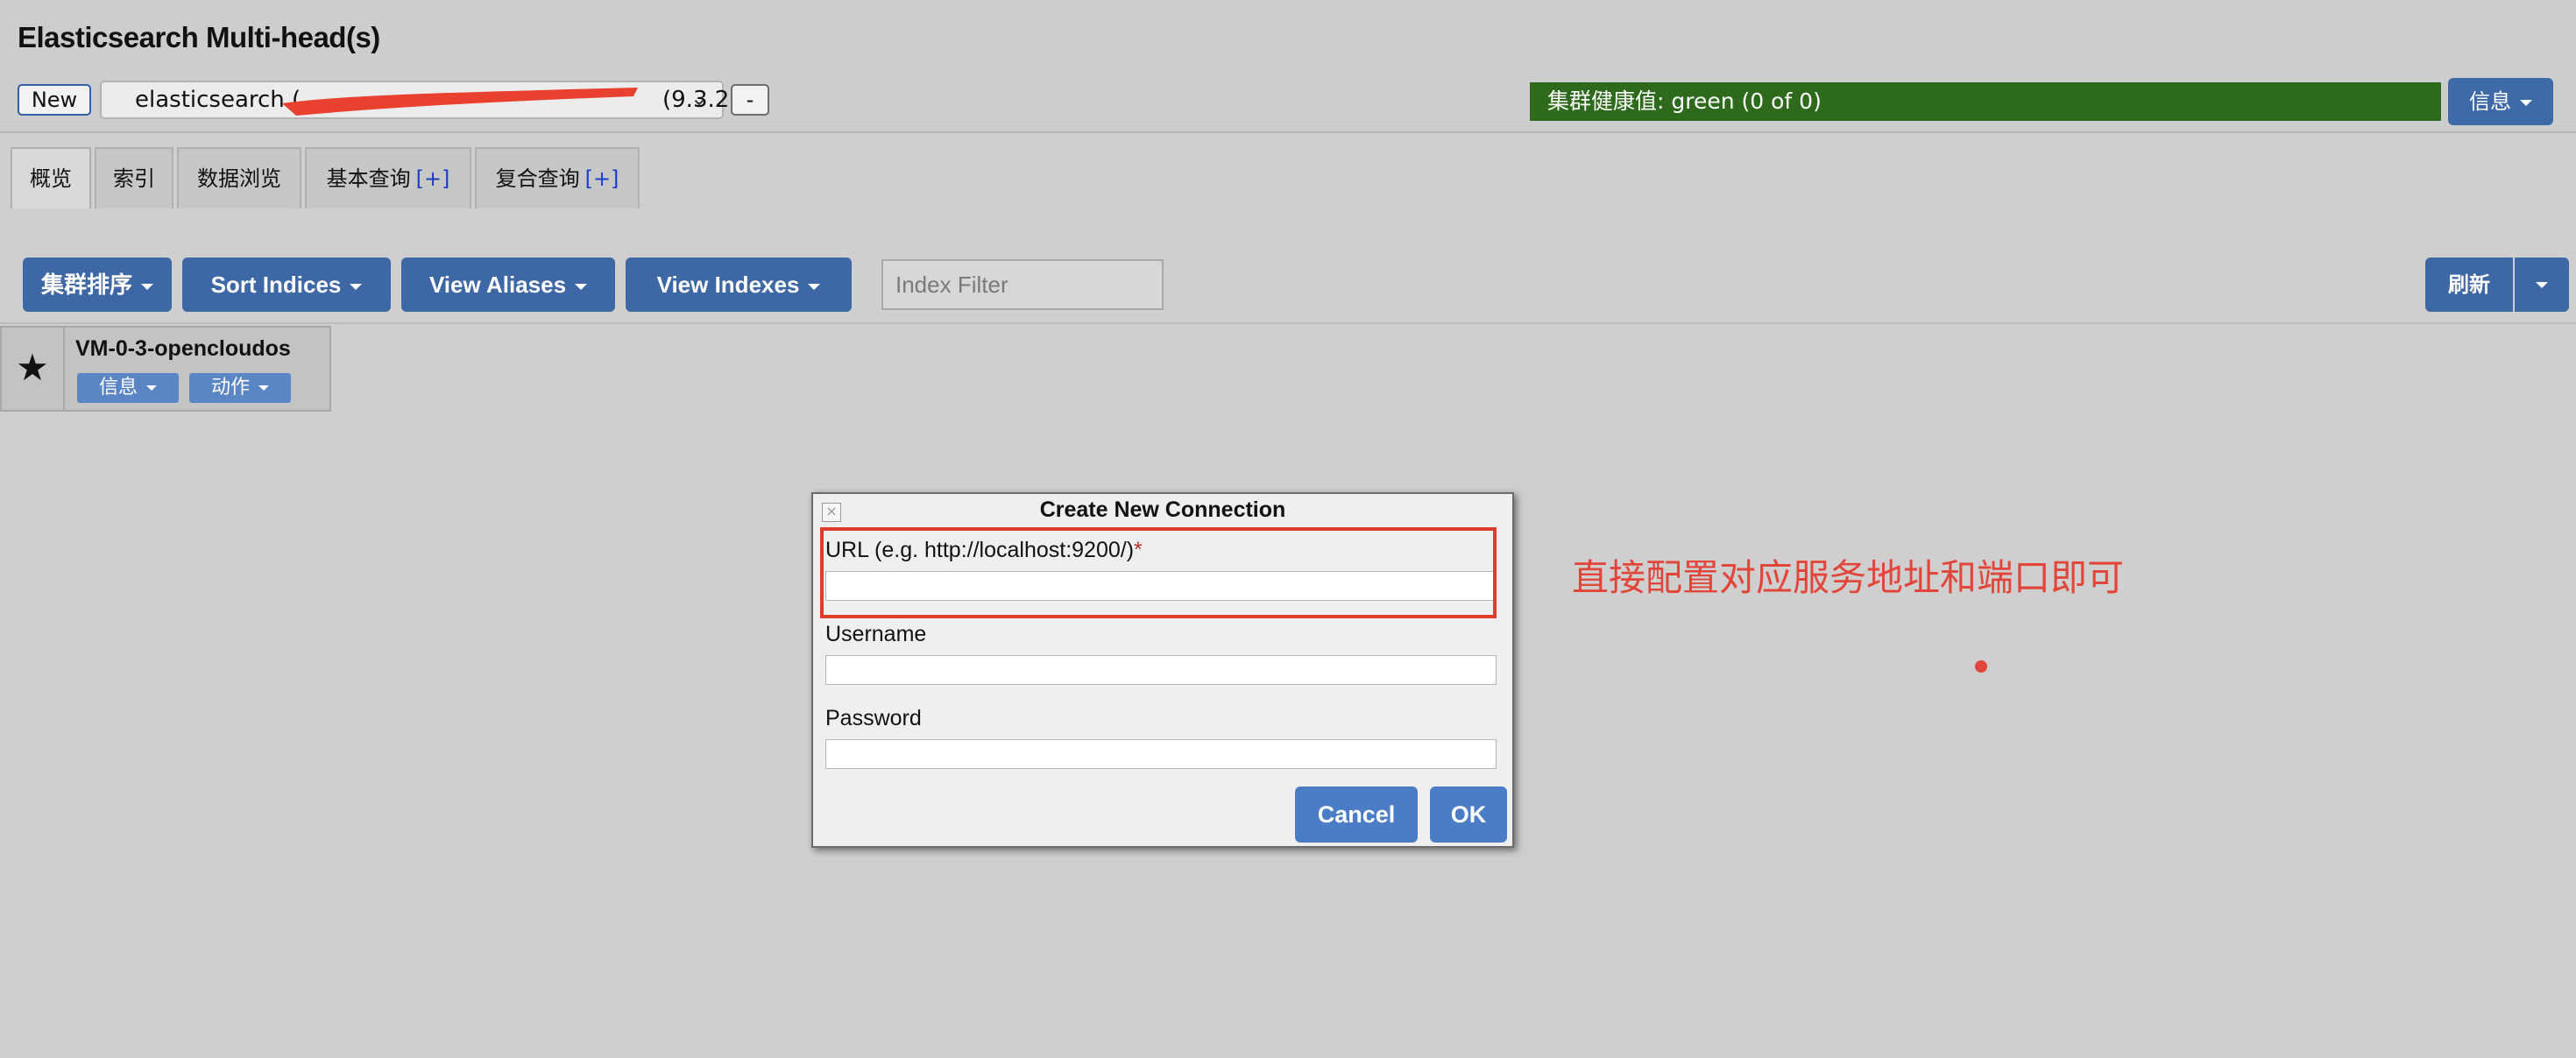  Describe the element at coordinates (876, 634) in the screenshot. I see `username-label: Username` at that location.